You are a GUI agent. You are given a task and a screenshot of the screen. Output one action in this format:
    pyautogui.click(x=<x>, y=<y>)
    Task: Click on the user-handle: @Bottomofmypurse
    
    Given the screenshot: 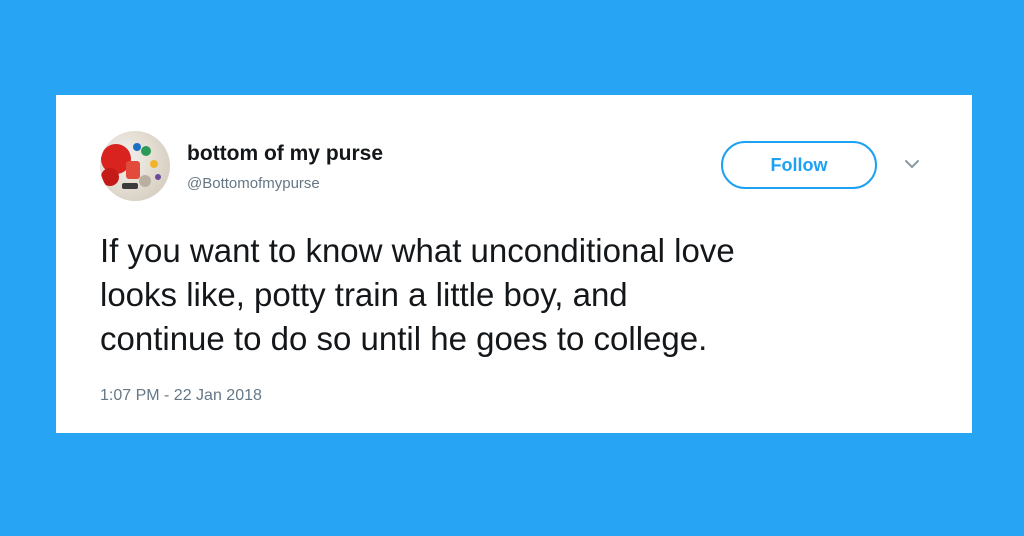 What is the action you would take?
    pyautogui.click(x=253, y=183)
    